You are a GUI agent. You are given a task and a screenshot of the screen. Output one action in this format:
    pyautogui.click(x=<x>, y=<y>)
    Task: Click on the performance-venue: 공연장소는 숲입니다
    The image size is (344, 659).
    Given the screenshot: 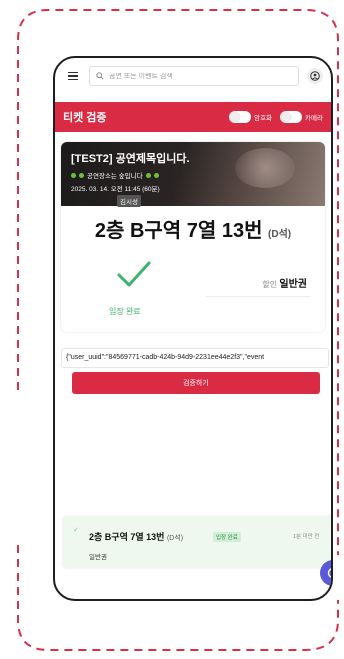 What is the action you would take?
    pyautogui.click(x=193, y=175)
    